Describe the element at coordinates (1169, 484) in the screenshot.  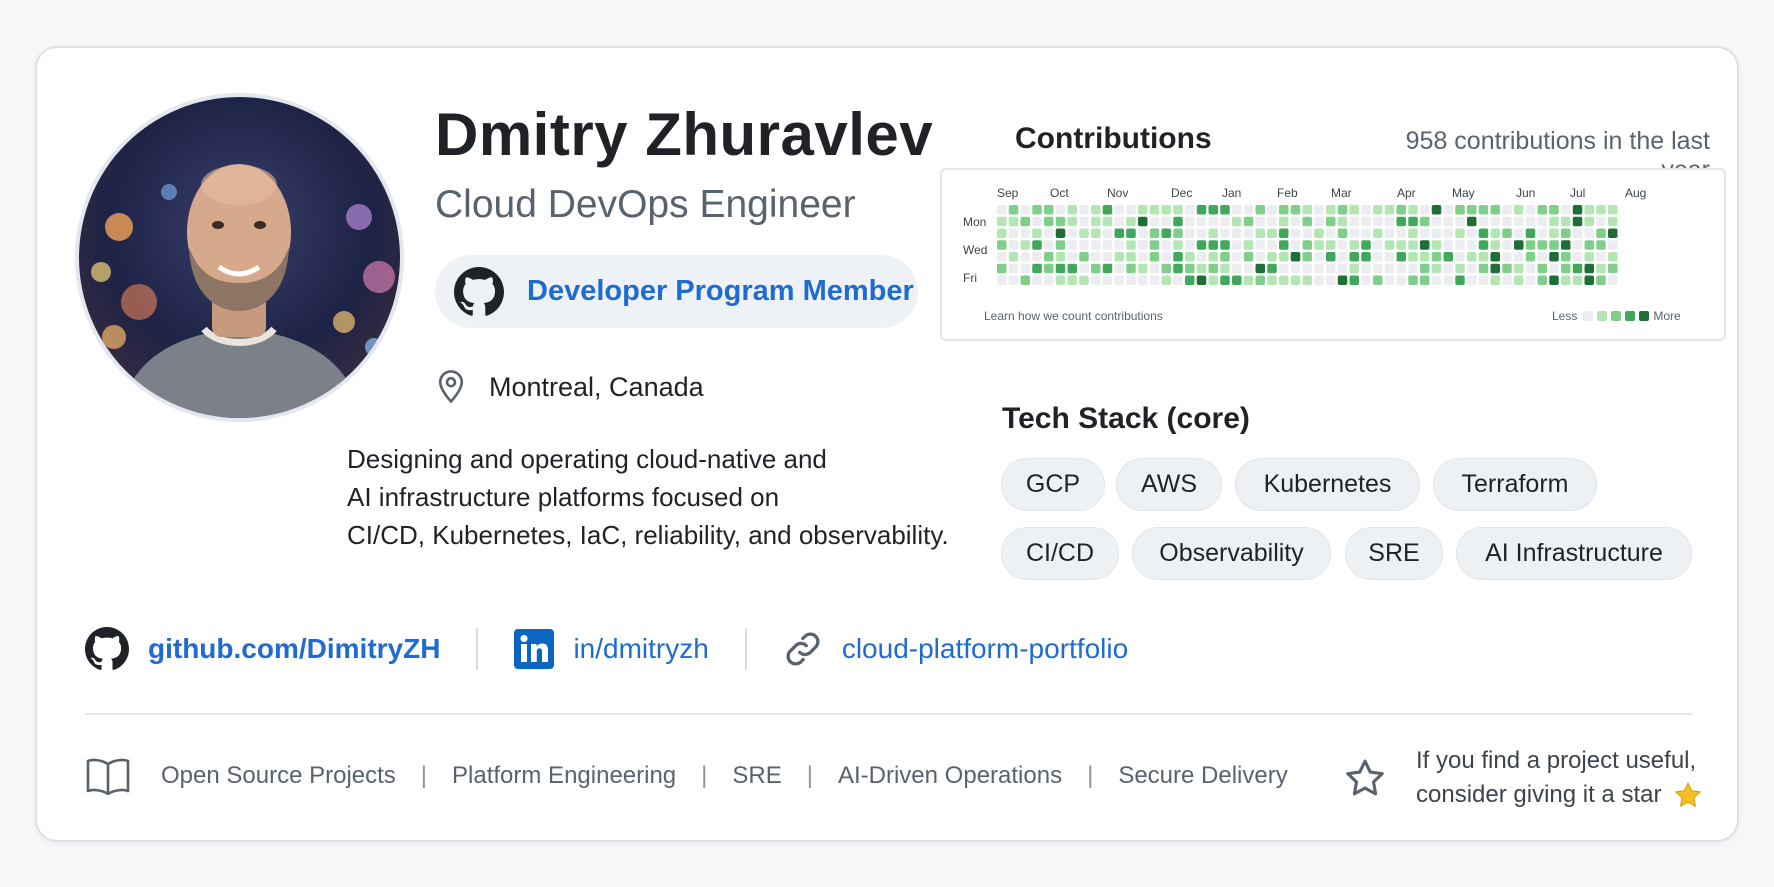
I see `chip-aws: AWS` at that location.